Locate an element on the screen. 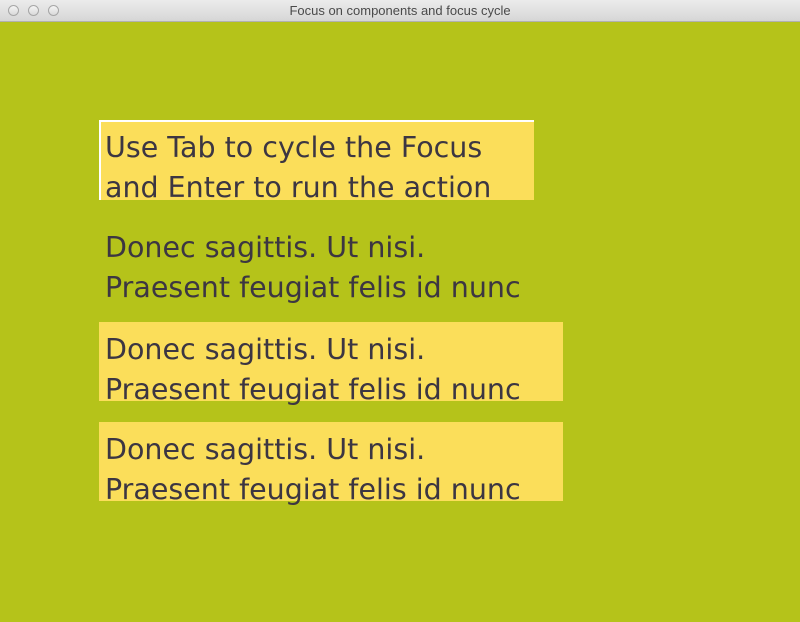 This screenshot has height=622, width=800. window-title: Focus on components and focus cycle is located at coordinates (400, 10).